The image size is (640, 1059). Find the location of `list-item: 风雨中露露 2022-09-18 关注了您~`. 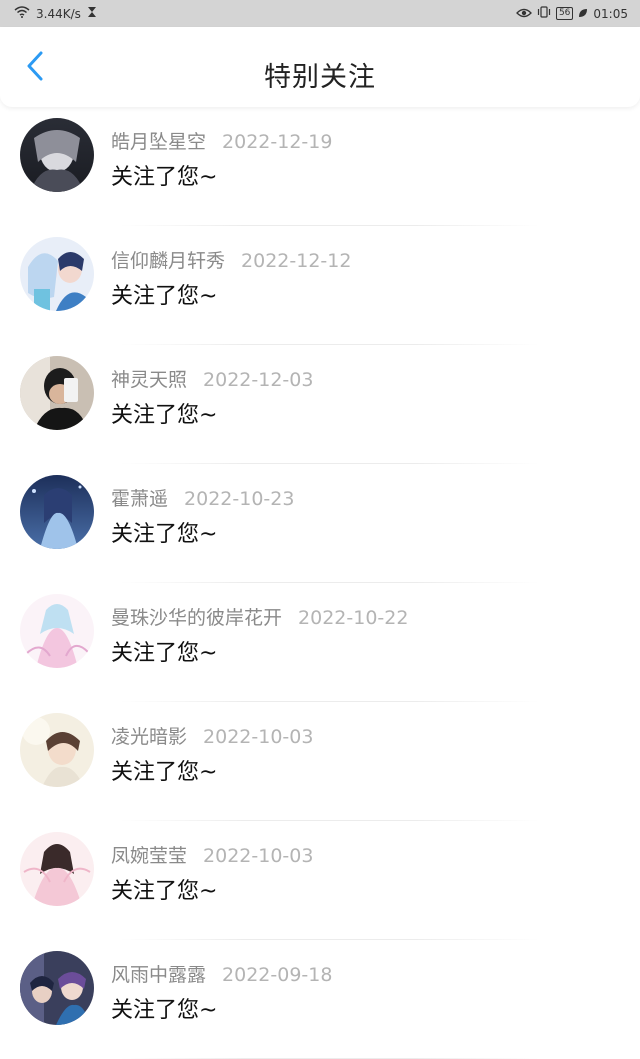

list-item: 风雨中露露 2022-09-18 关注了您~ is located at coordinates (320, 999).